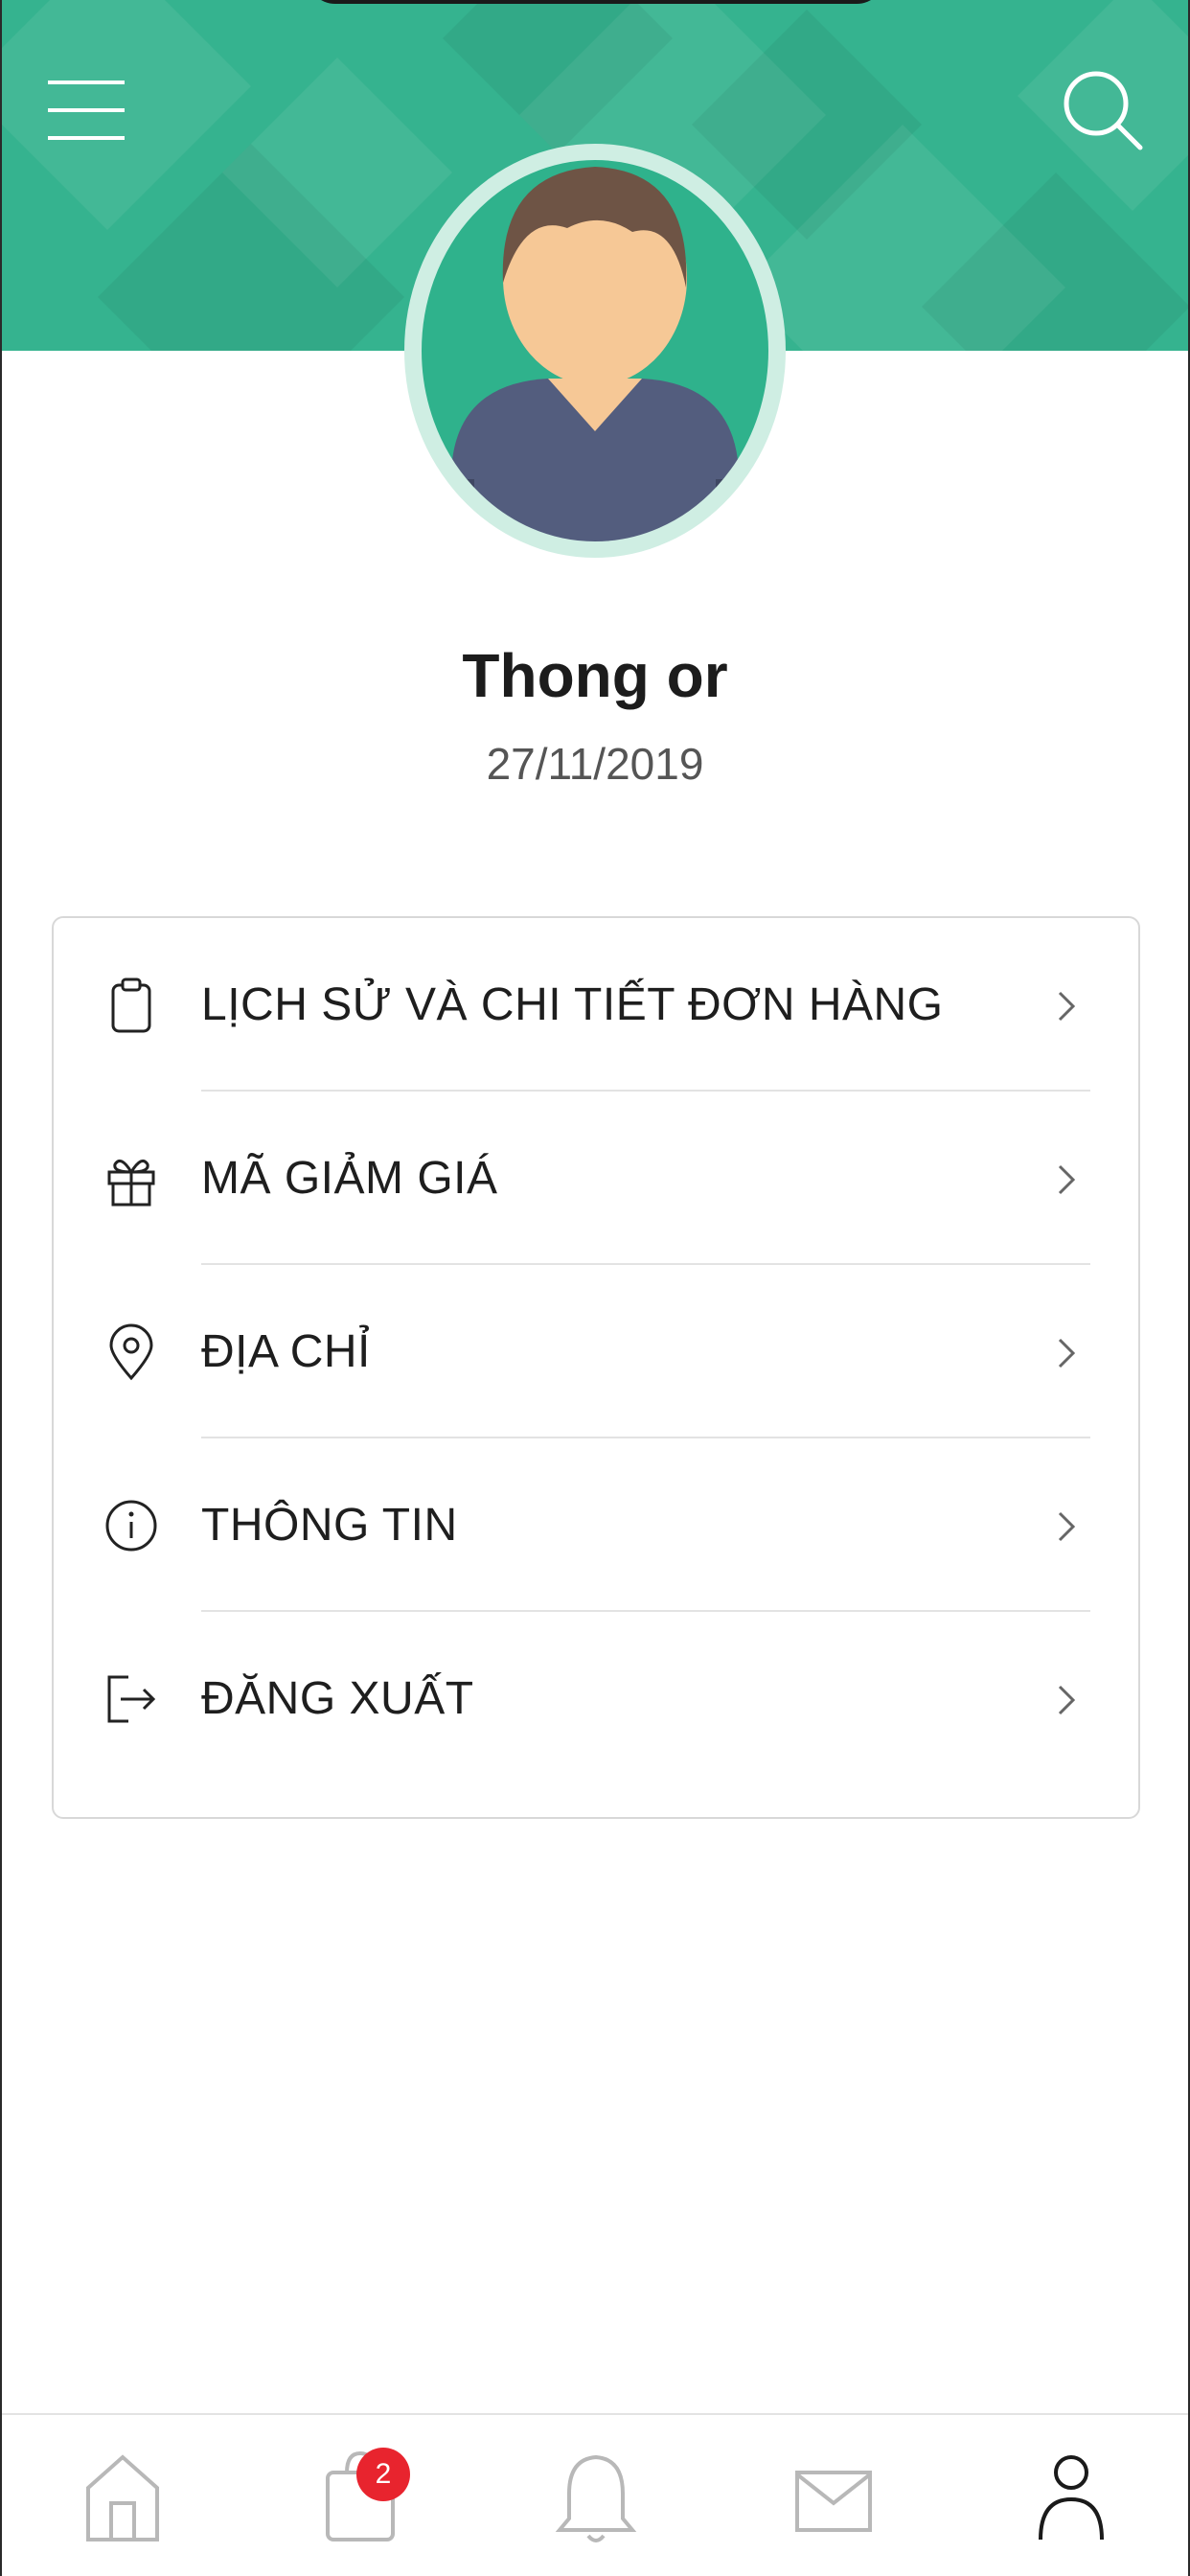 Image resolution: width=1190 pixels, height=2576 pixels. Describe the element at coordinates (383, 2474) in the screenshot. I see `cart-badge: 2` at that location.